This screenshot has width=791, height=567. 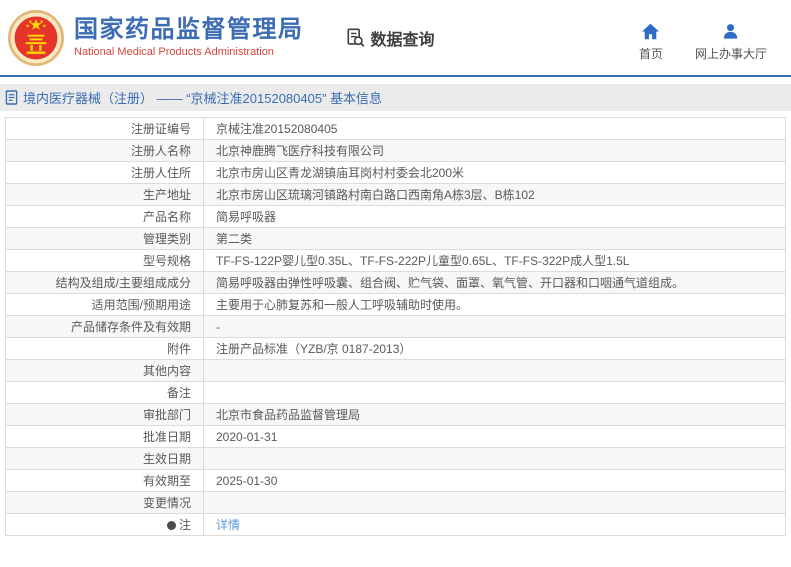 What do you see at coordinates (355, 37) in the screenshot?
I see `document-search-icon` at bounding box center [355, 37].